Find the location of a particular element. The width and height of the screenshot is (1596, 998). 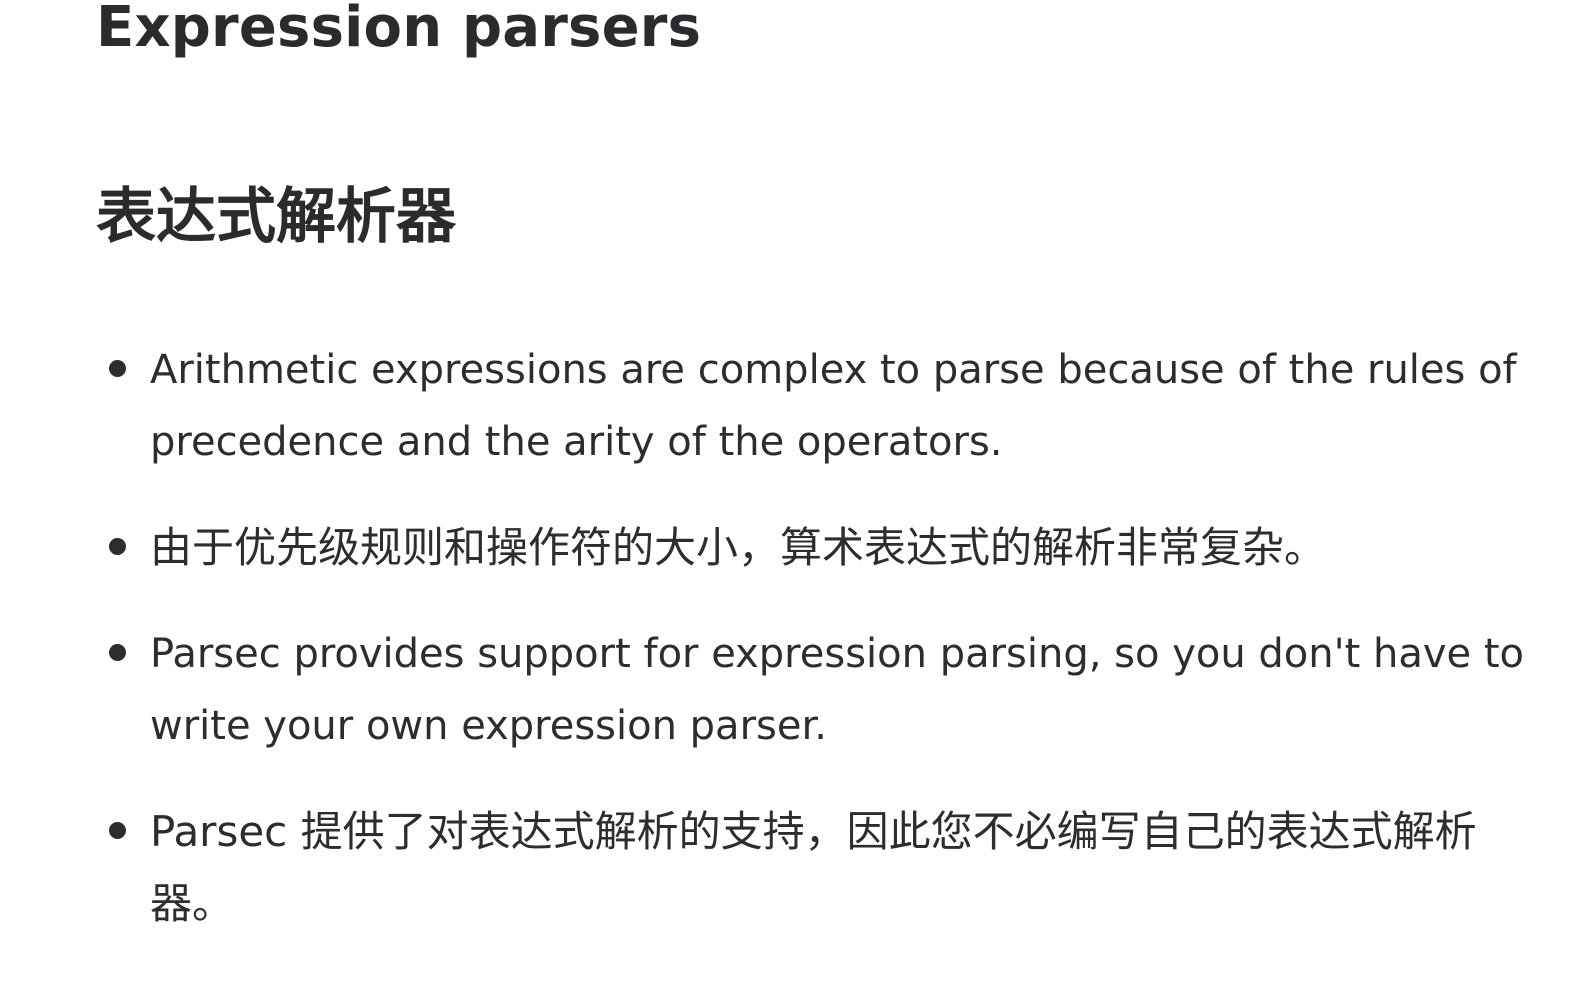

bullet-item-chinese-arithmetic: 由于优先级规则和操作符的大小，算术表达式的解析非常复杂。 is located at coordinates (816, 548).